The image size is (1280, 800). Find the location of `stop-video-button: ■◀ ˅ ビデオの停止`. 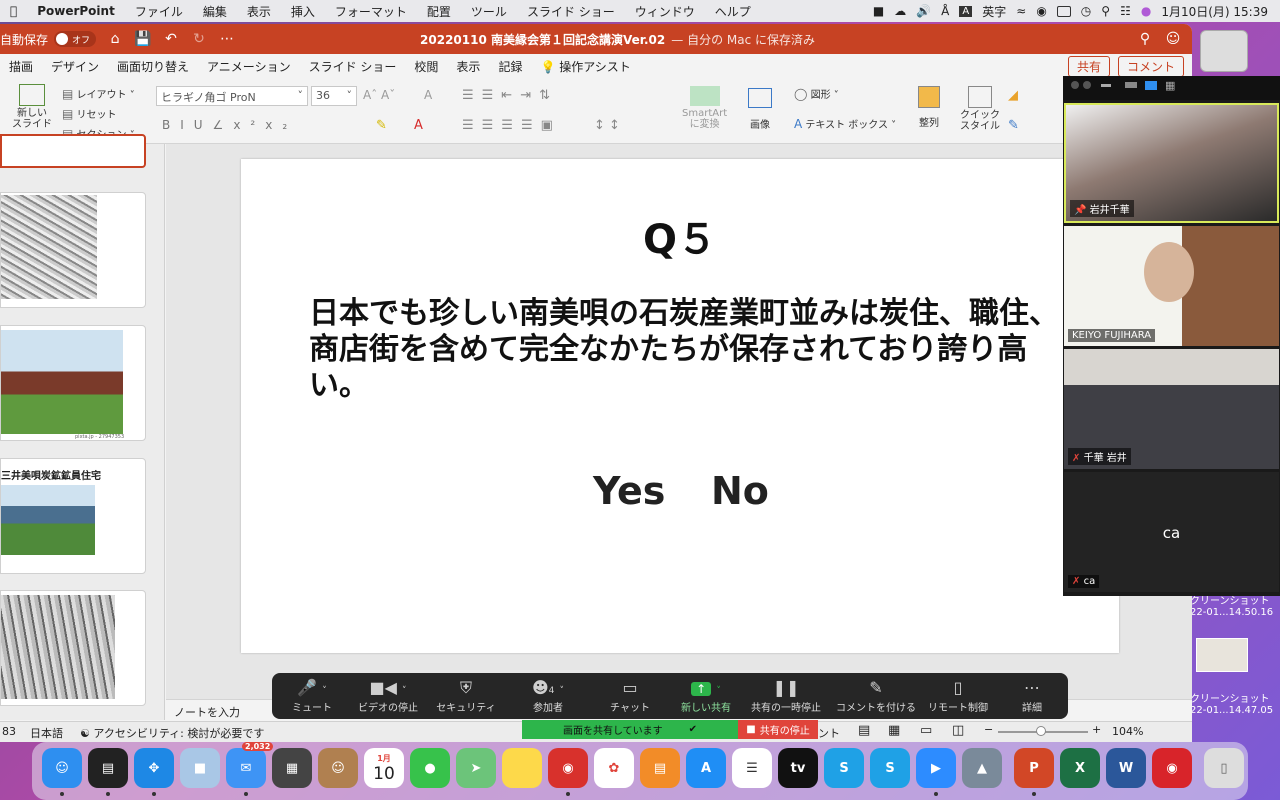

stop-video-button: ■◀ ˅ ビデオの停止 is located at coordinates (388, 695).